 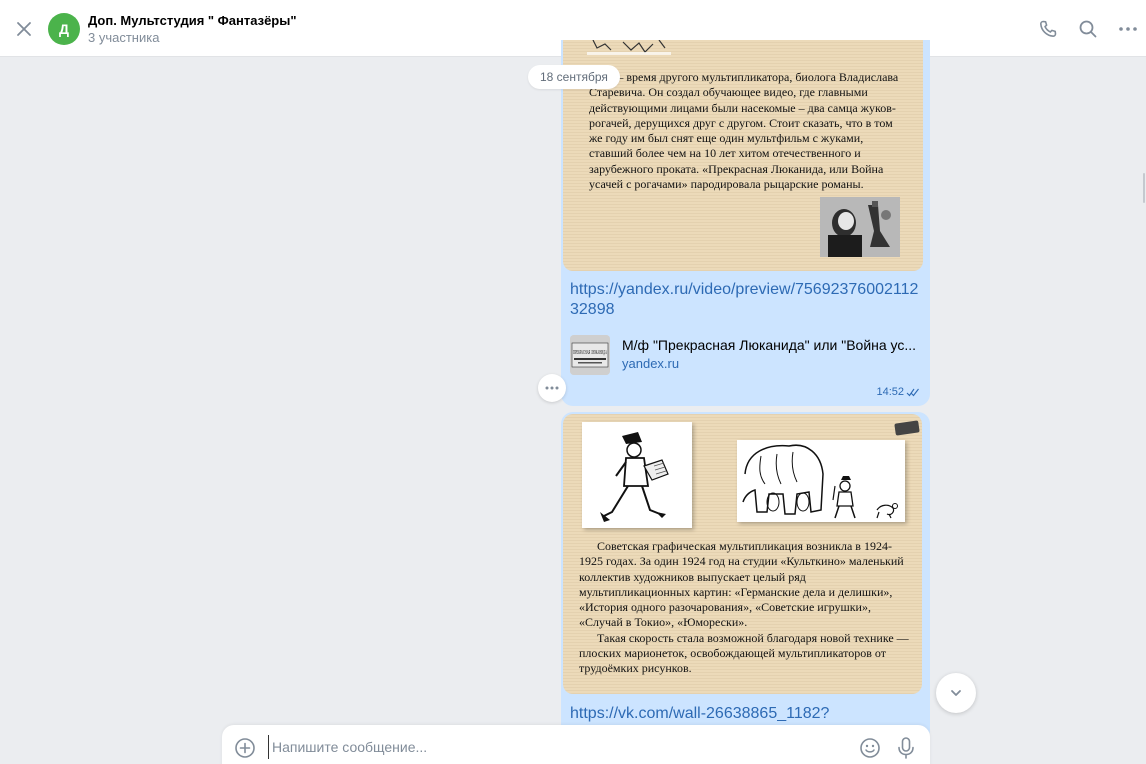 What do you see at coordinates (890, 392) in the screenshot?
I see `message-time: 14:52` at bounding box center [890, 392].